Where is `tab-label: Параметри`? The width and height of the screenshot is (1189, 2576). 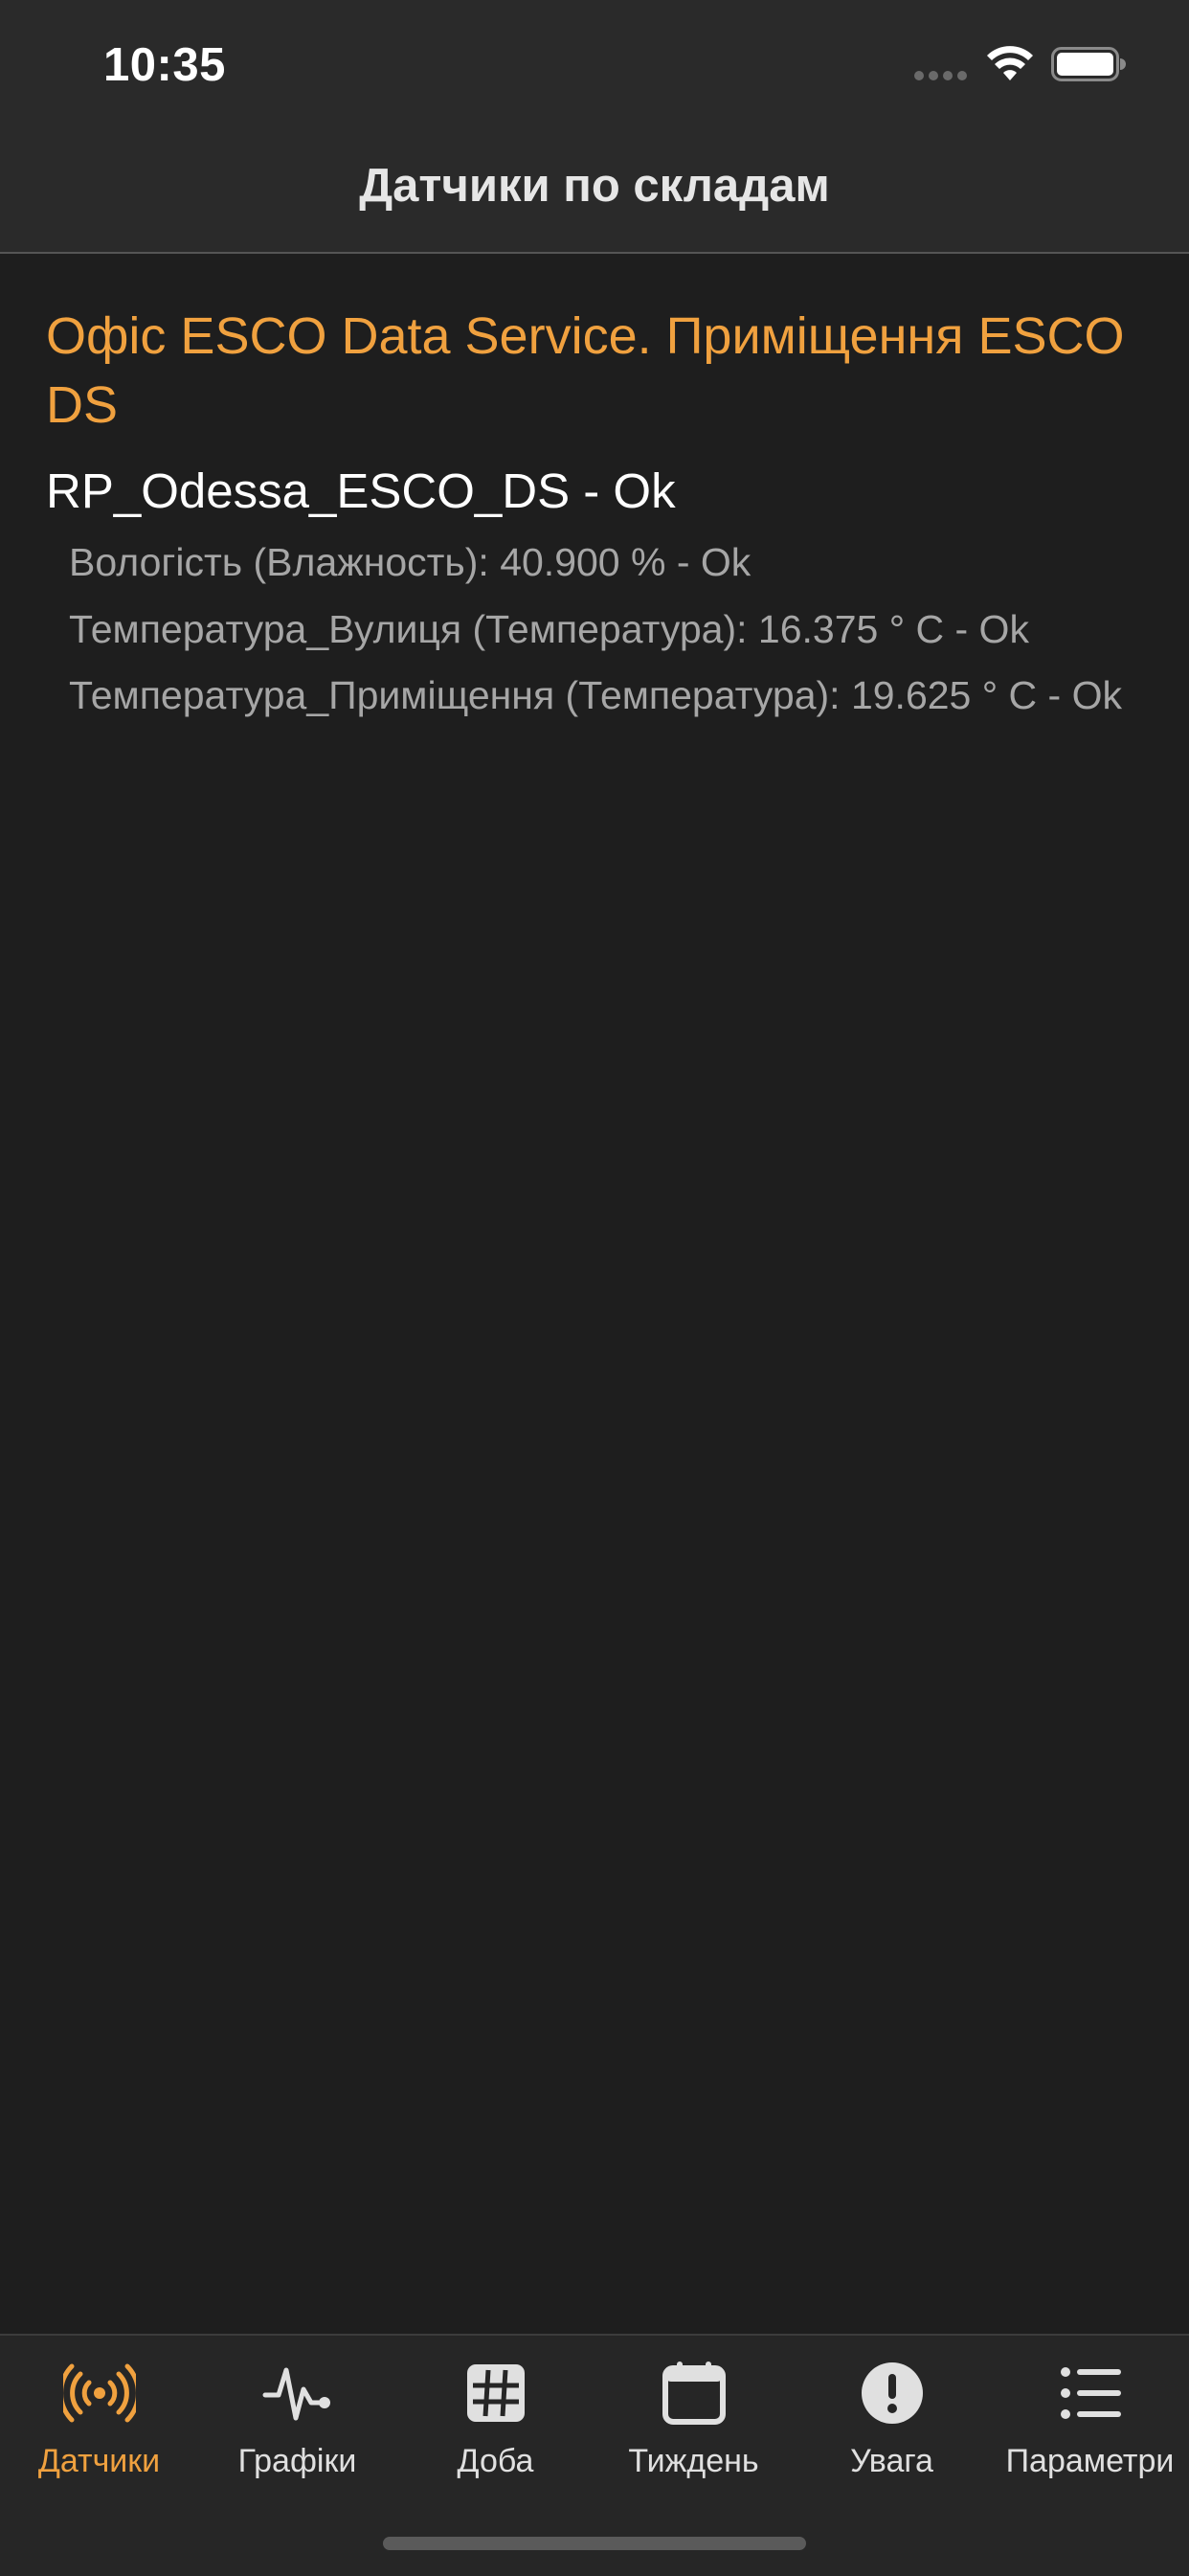 tab-label: Параметри is located at coordinates (1090, 2461).